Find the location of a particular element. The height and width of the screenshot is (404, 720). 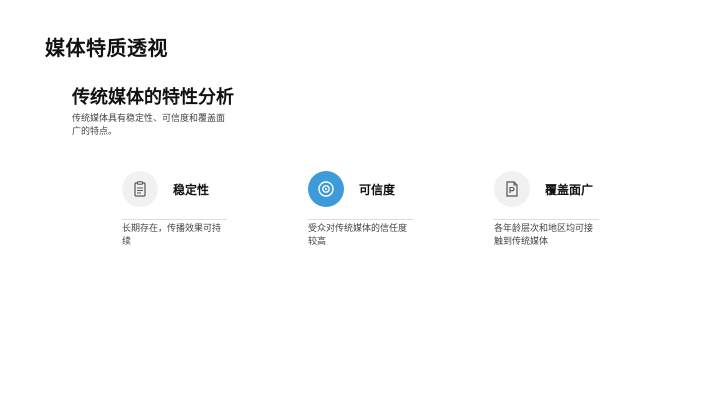

feature-text: 长期存在，传播效果可持续 is located at coordinates (172, 235).